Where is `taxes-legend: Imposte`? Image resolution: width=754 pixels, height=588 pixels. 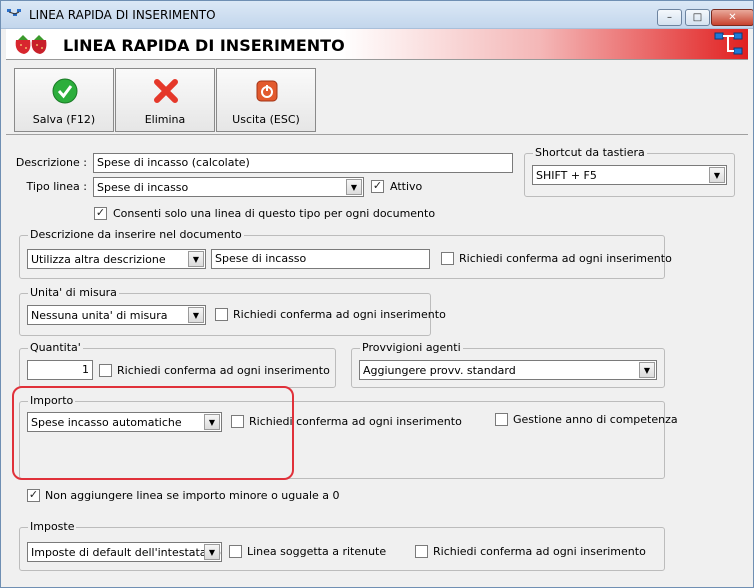 taxes-legend: Imposte is located at coordinates (52, 526).